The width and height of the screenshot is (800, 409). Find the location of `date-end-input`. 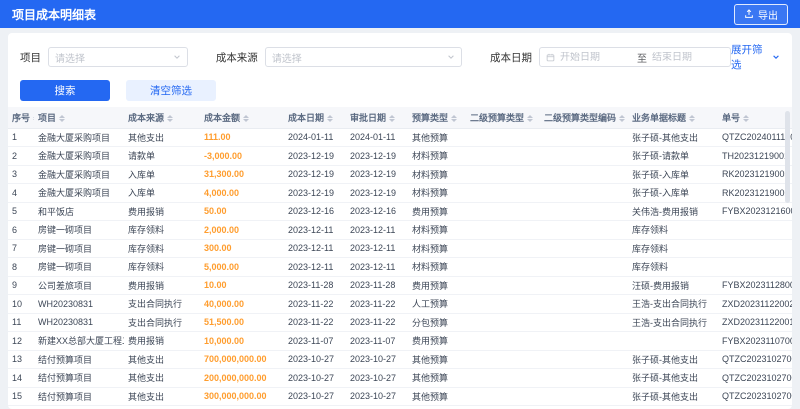

date-end-input is located at coordinates (687, 57).